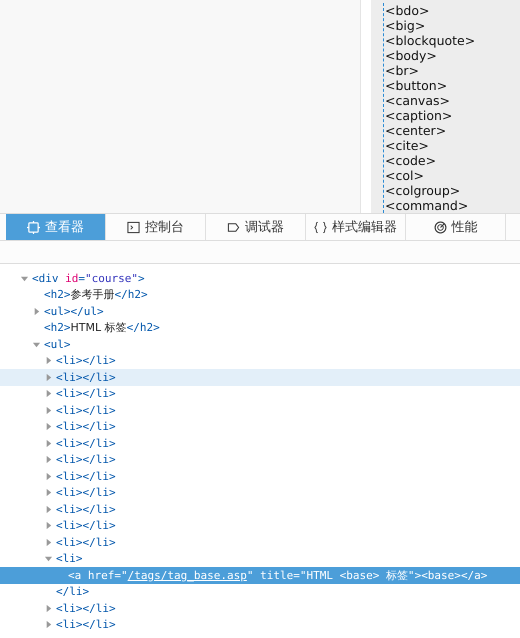  What do you see at coordinates (233, 227) in the screenshot?
I see `debugger-icon` at bounding box center [233, 227].